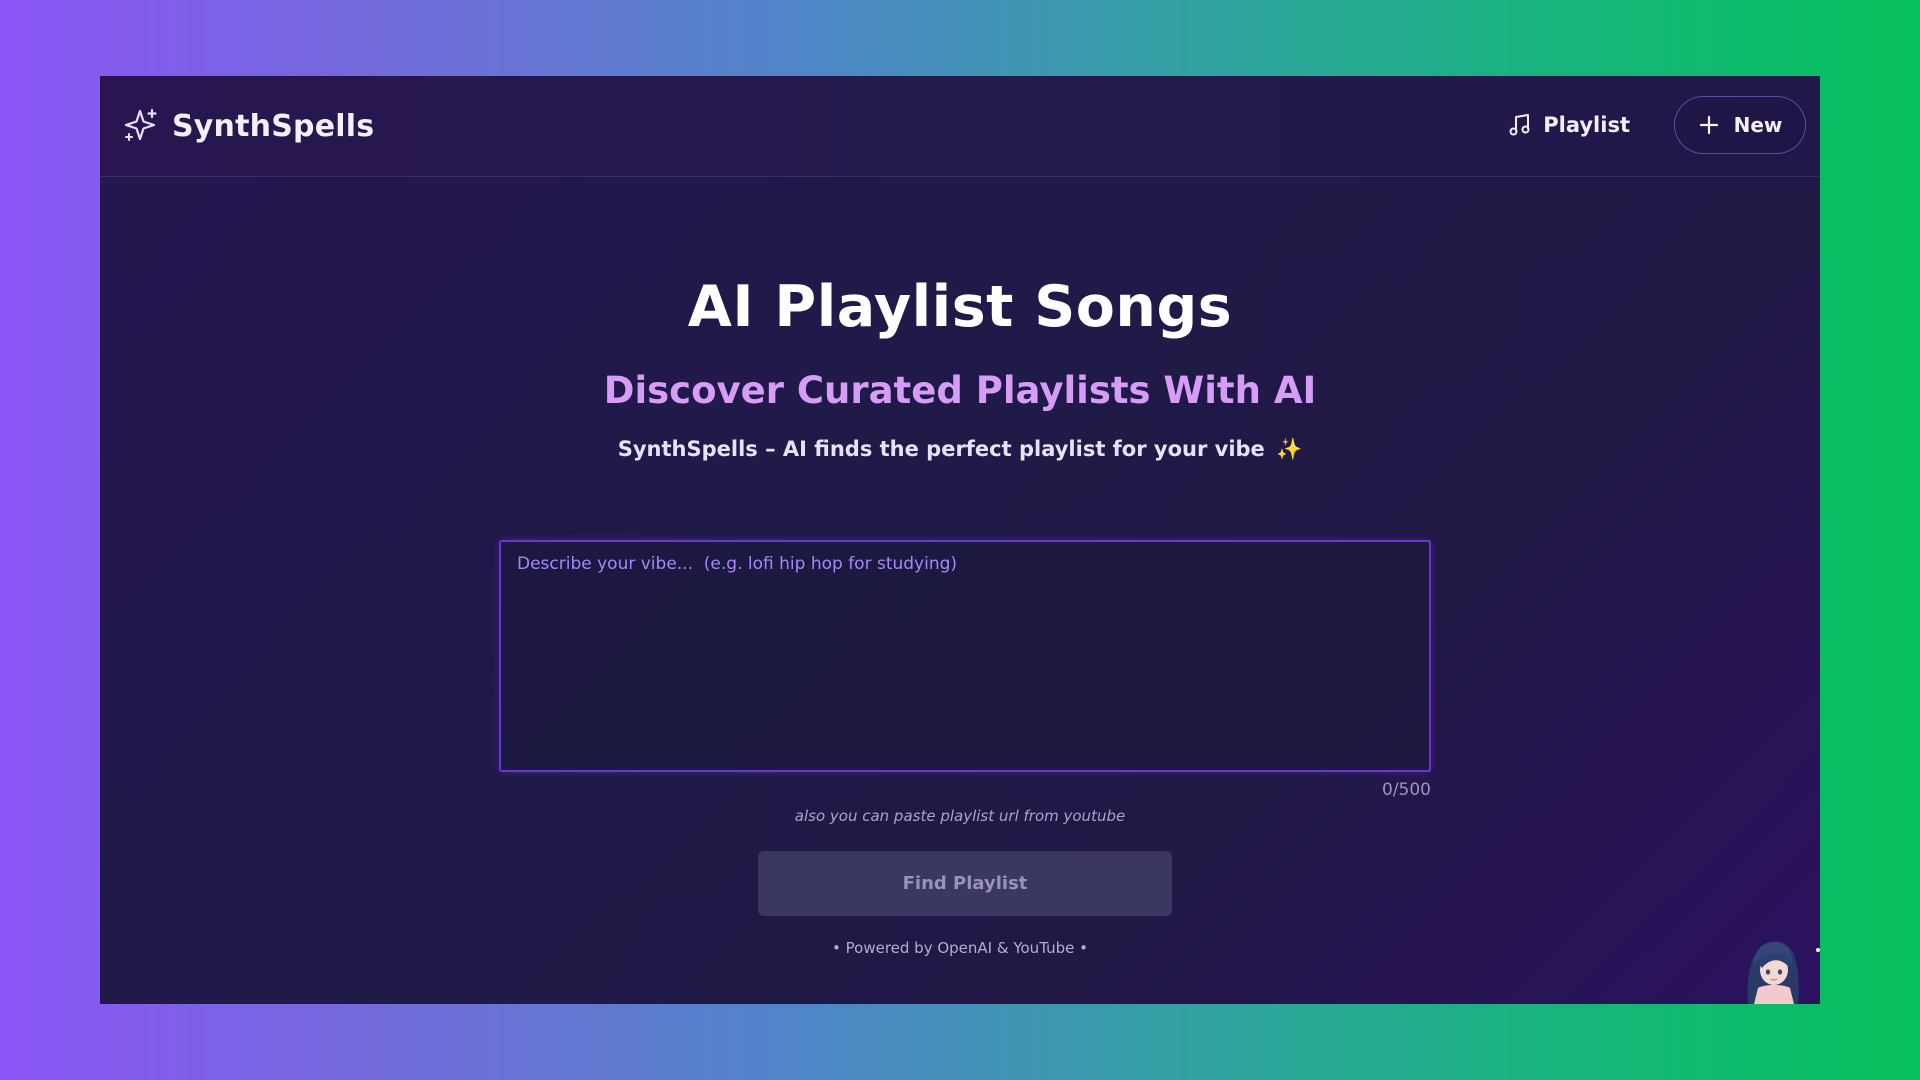 Image resolution: width=1920 pixels, height=1080 pixels. What do you see at coordinates (965, 656) in the screenshot?
I see `vibe-description-input` at bounding box center [965, 656].